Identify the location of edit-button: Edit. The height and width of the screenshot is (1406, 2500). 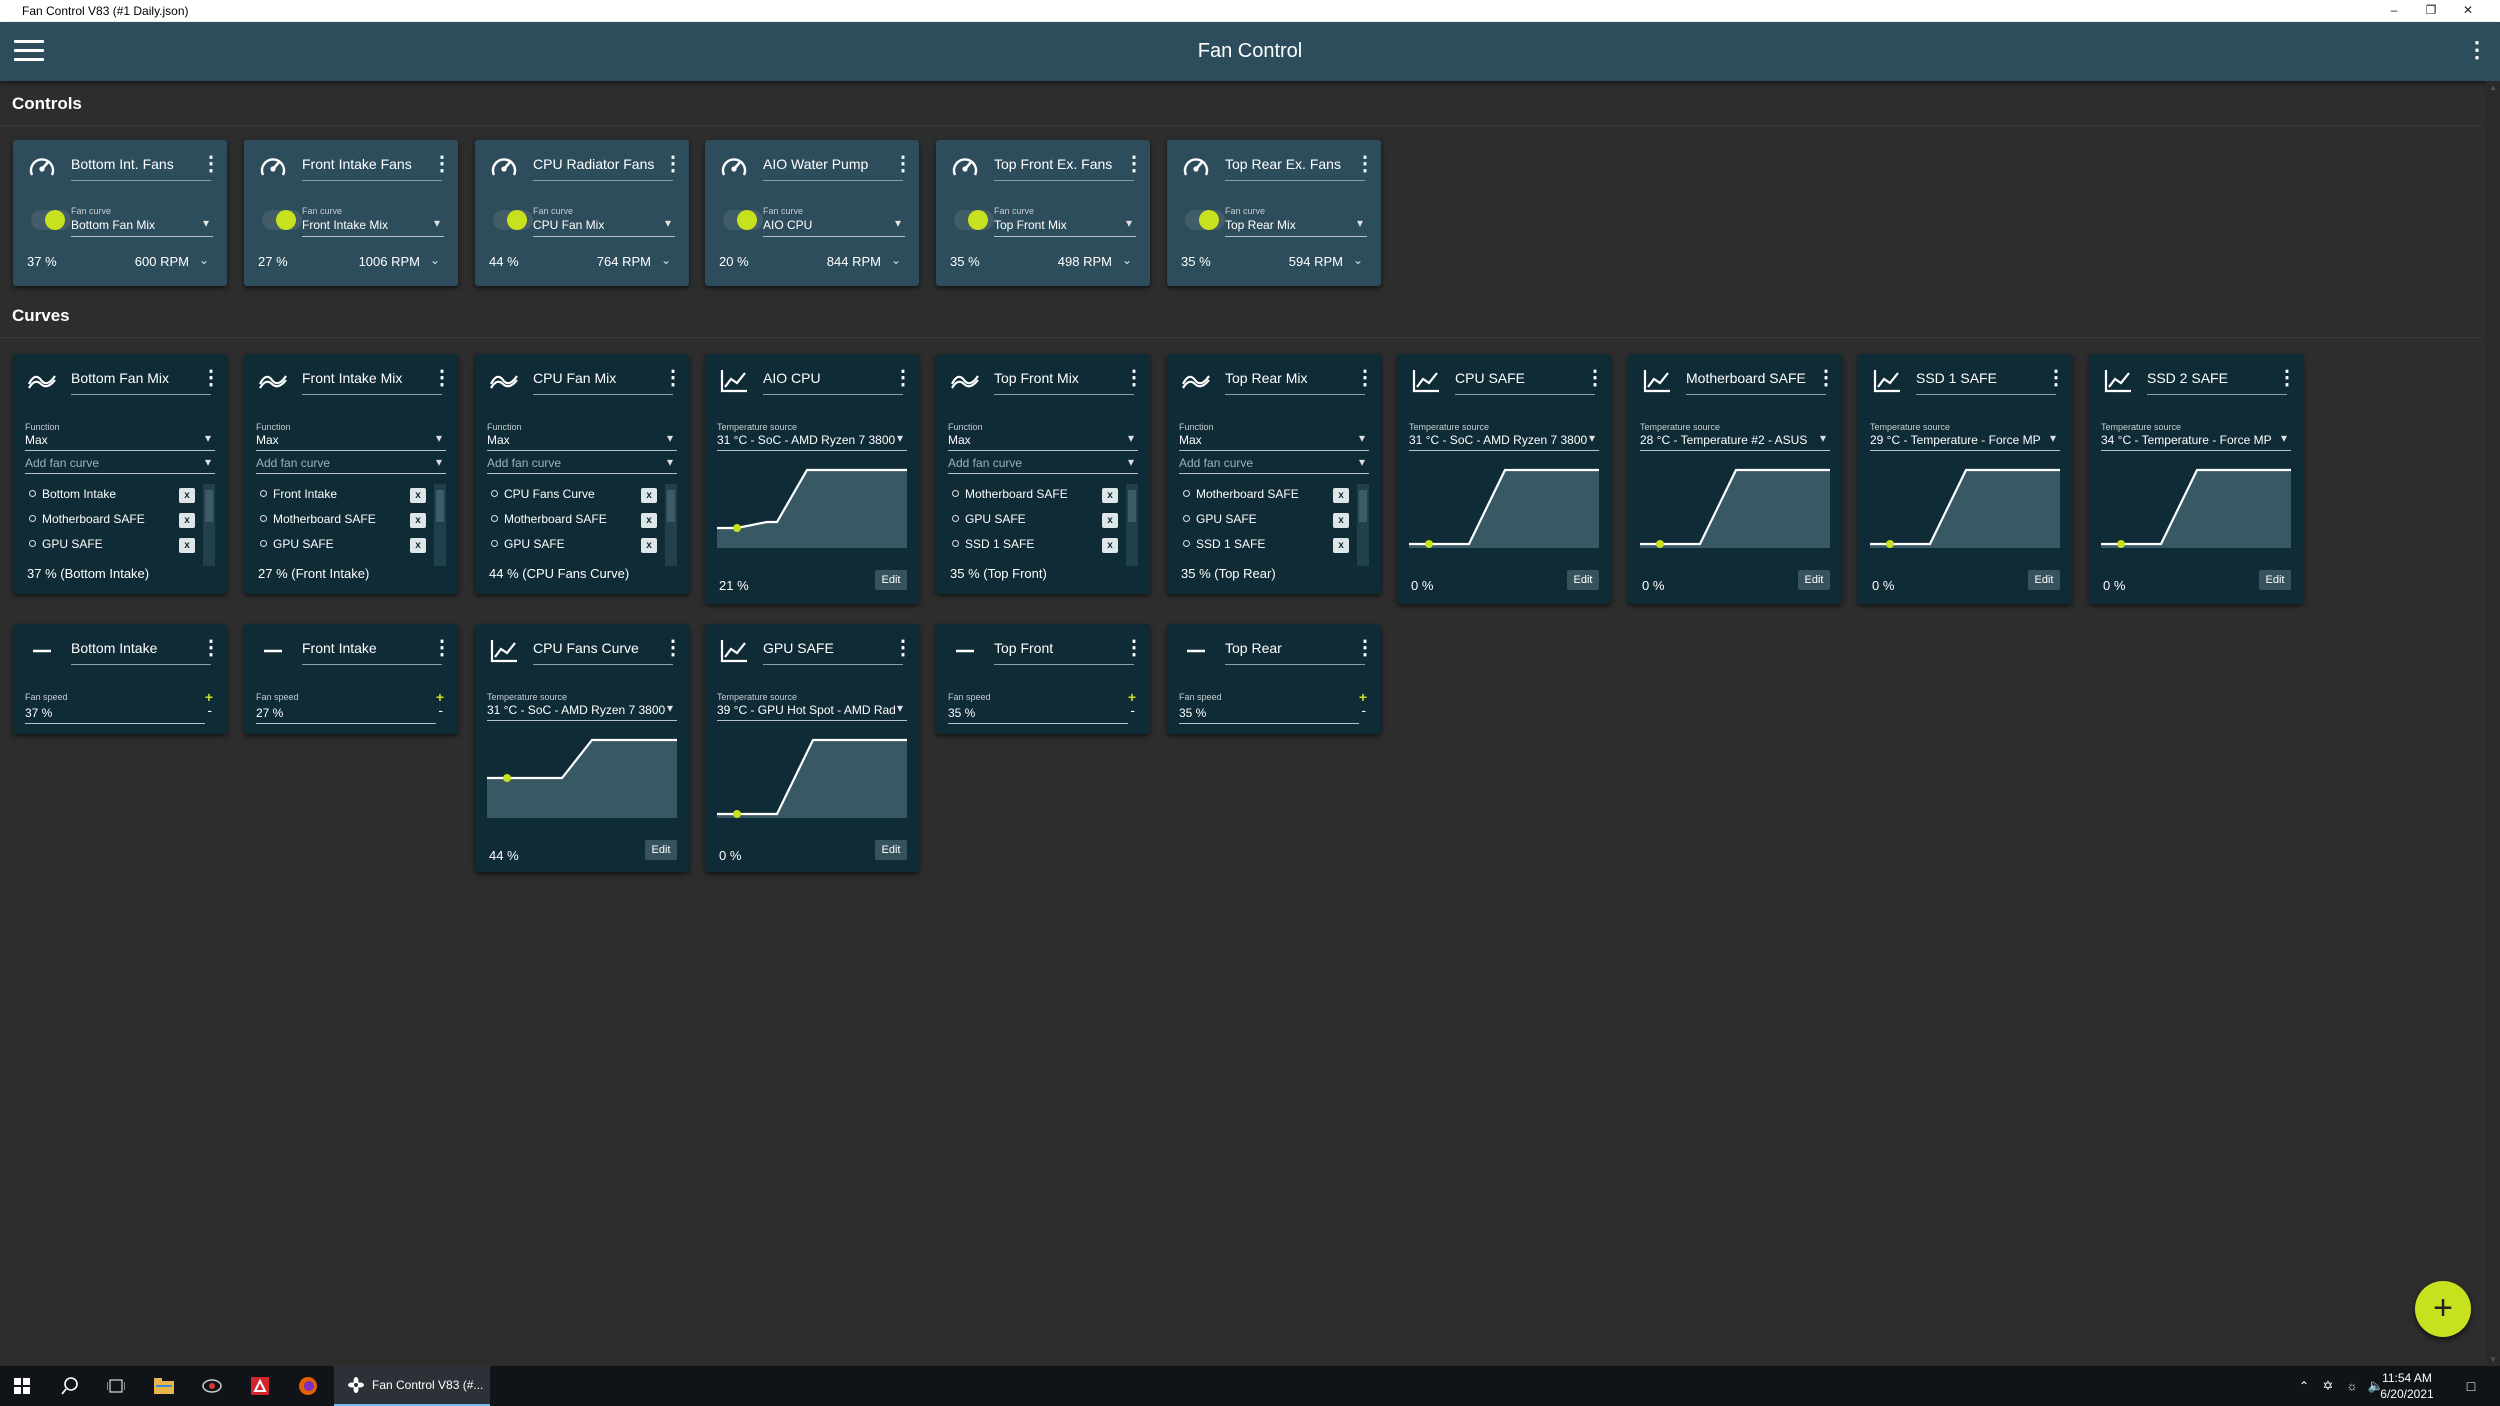
(1814, 580).